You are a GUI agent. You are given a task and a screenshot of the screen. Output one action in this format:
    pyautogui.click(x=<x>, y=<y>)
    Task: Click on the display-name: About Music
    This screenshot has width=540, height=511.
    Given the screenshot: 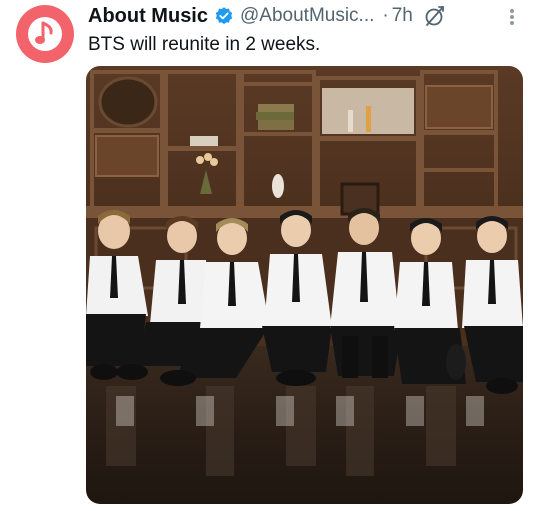 What is the action you would take?
    pyautogui.click(x=148, y=16)
    